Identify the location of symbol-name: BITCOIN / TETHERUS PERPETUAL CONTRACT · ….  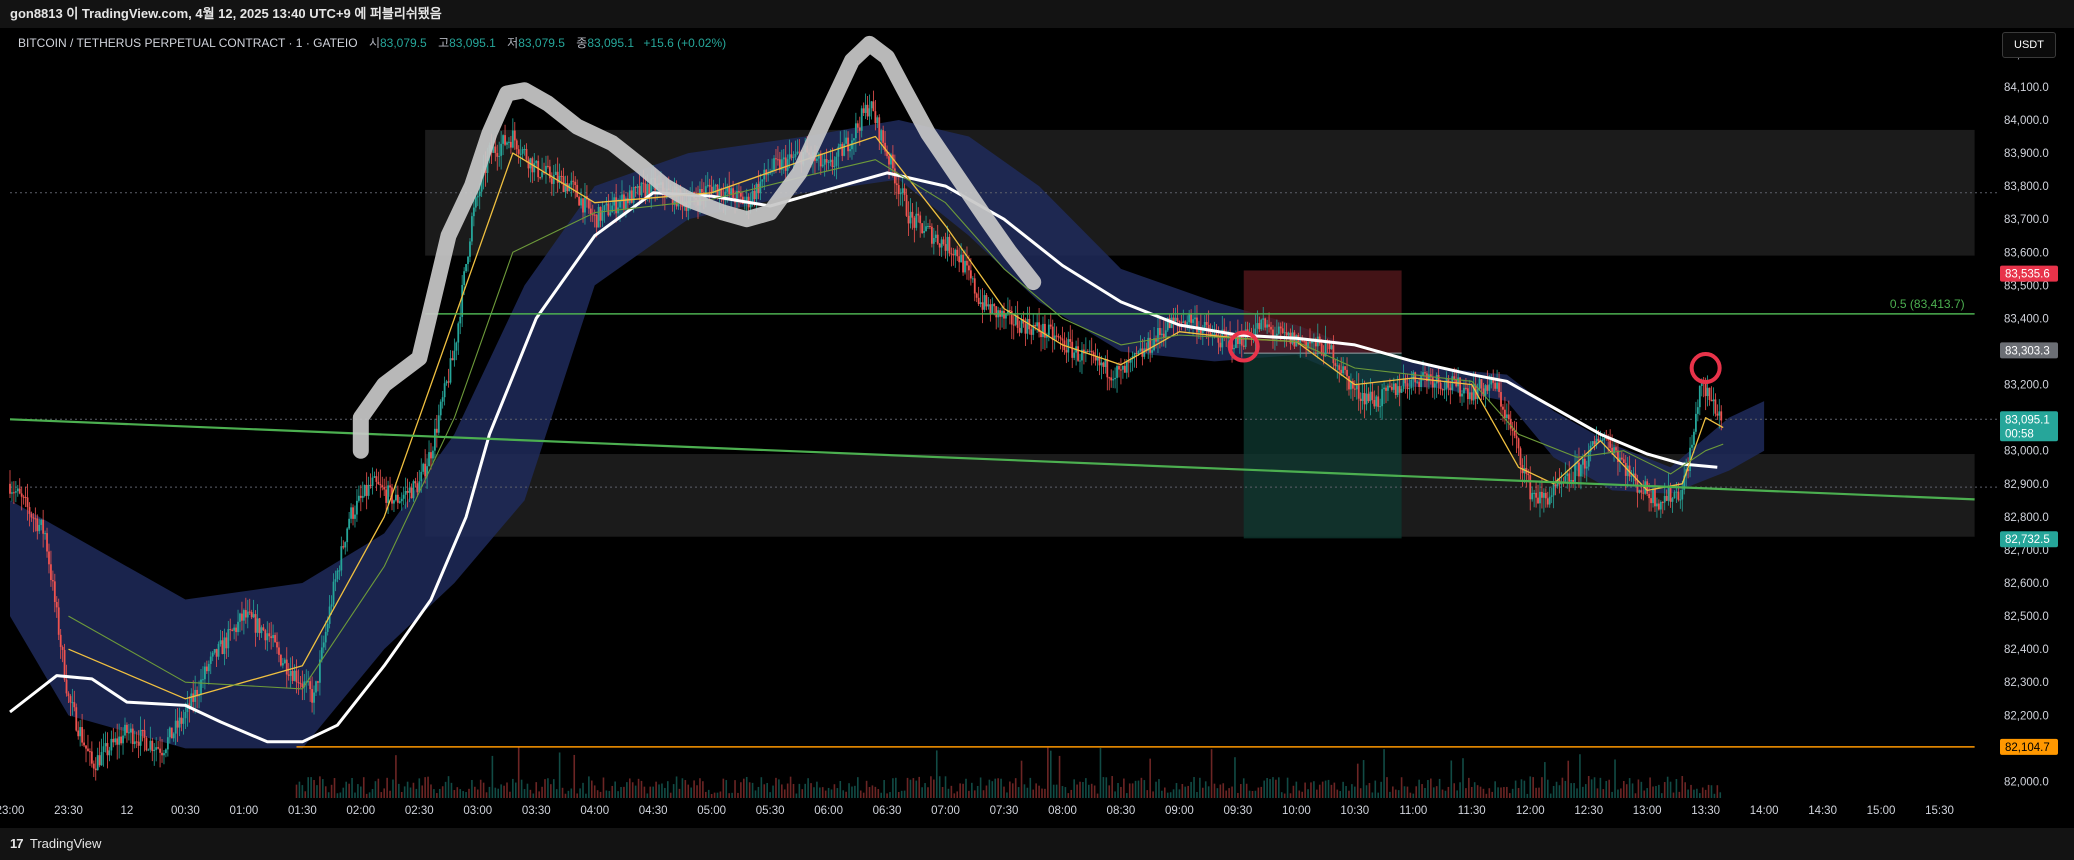
(188, 43).